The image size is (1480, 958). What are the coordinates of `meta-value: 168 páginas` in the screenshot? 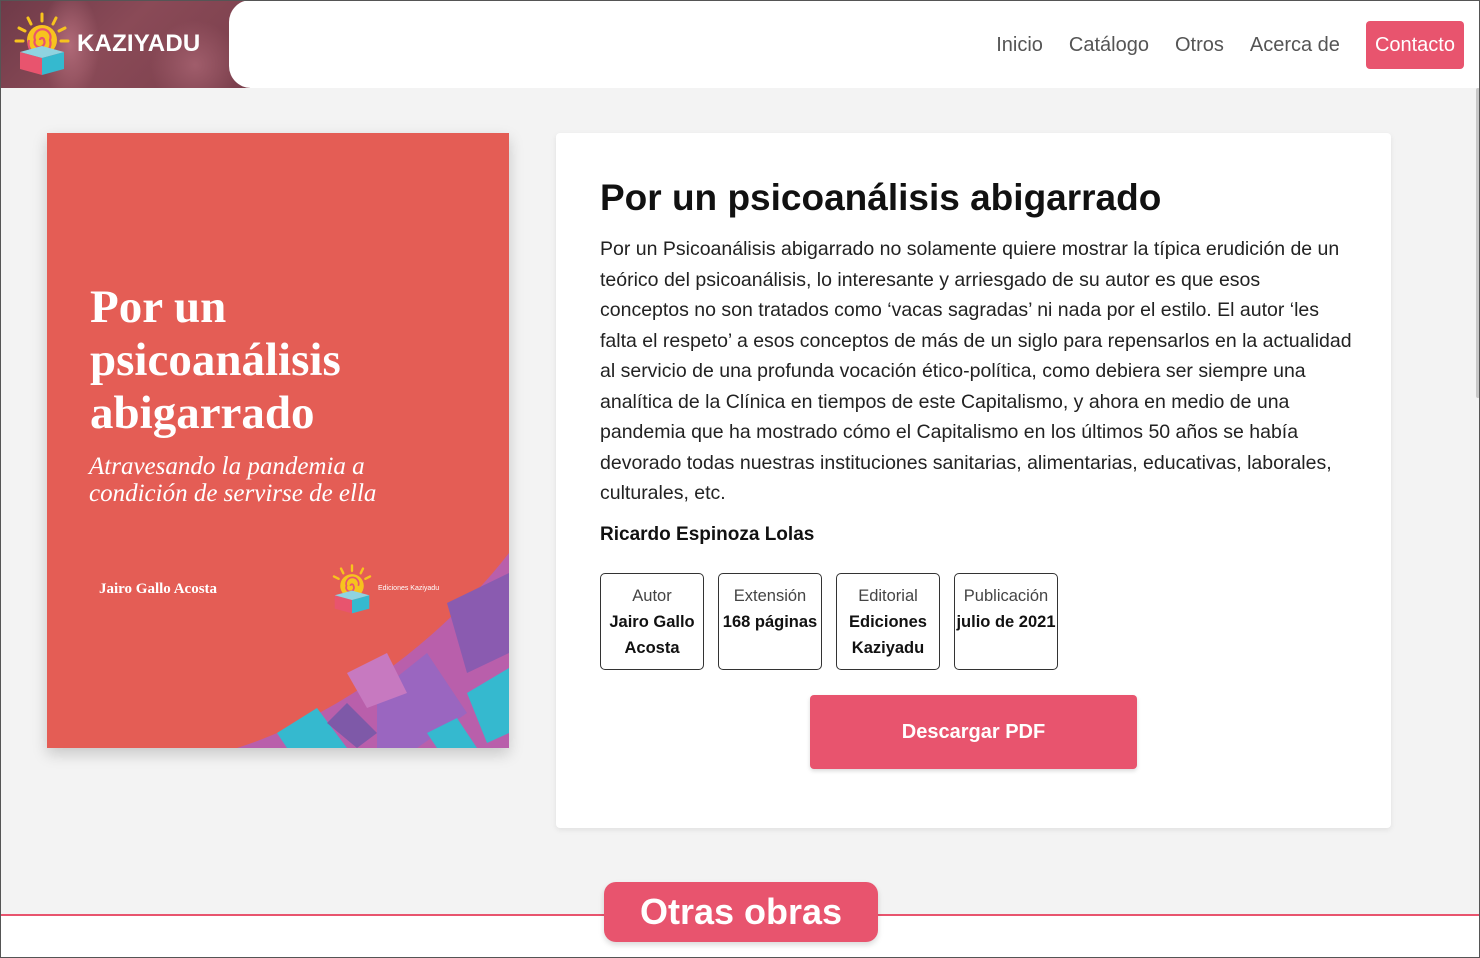 It's located at (770, 622).